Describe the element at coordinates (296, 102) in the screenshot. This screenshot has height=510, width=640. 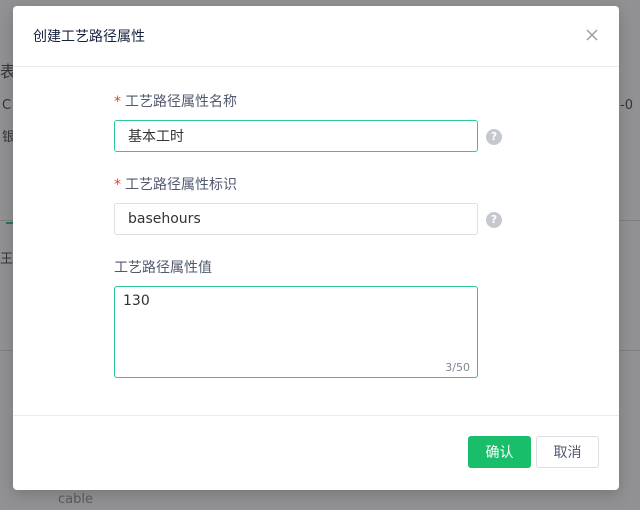
I see `field-label-name: * 工艺路径属性名称` at that location.